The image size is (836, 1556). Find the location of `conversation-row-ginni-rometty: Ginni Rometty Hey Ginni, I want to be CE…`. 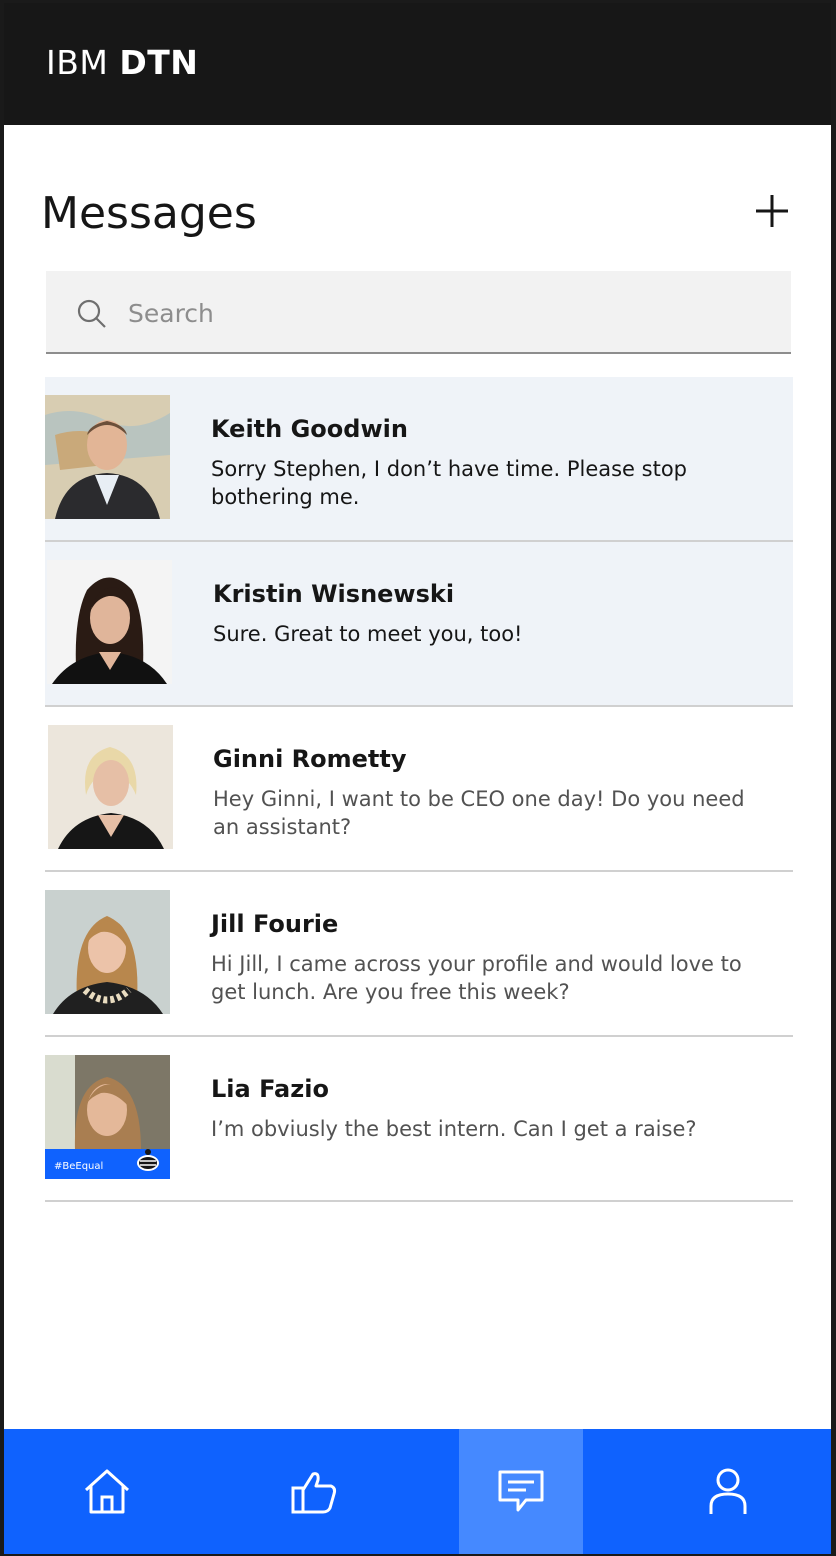

conversation-row-ginni-rometty: Ginni Rometty Hey Ginni, I want to be CE… is located at coordinates (419, 789).